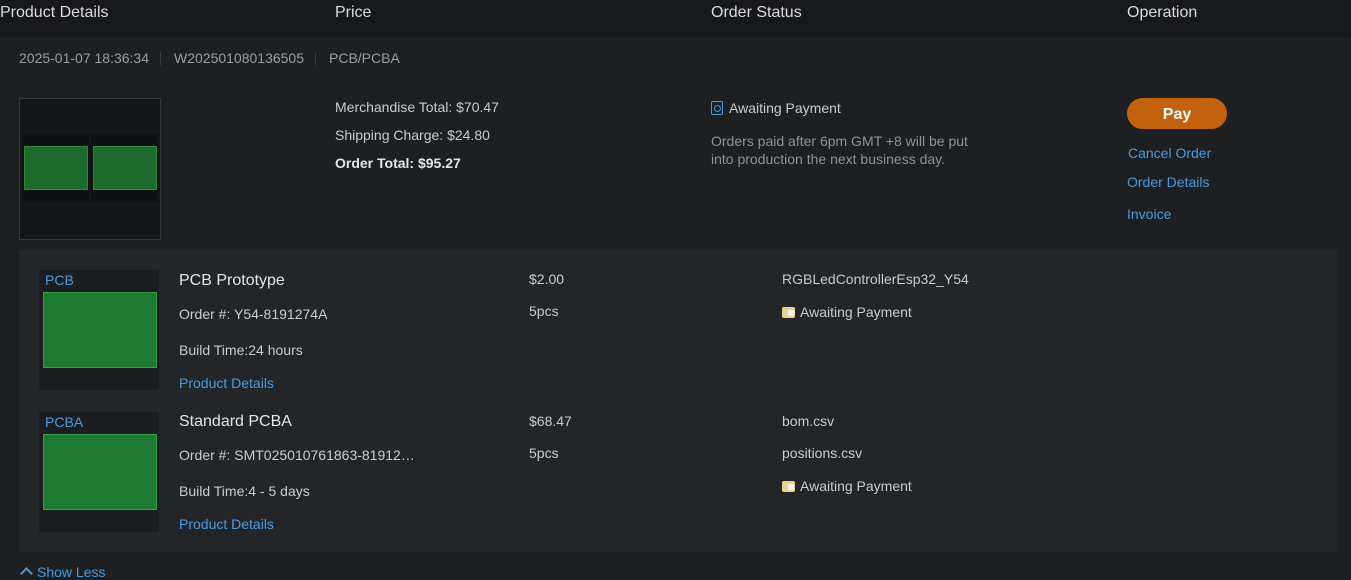 The width and height of the screenshot is (1351, 580). Describe the element at coordinates (84, 58) in the screenshot. I see `order-date: 2025-01-07 18:36:34` at that location.